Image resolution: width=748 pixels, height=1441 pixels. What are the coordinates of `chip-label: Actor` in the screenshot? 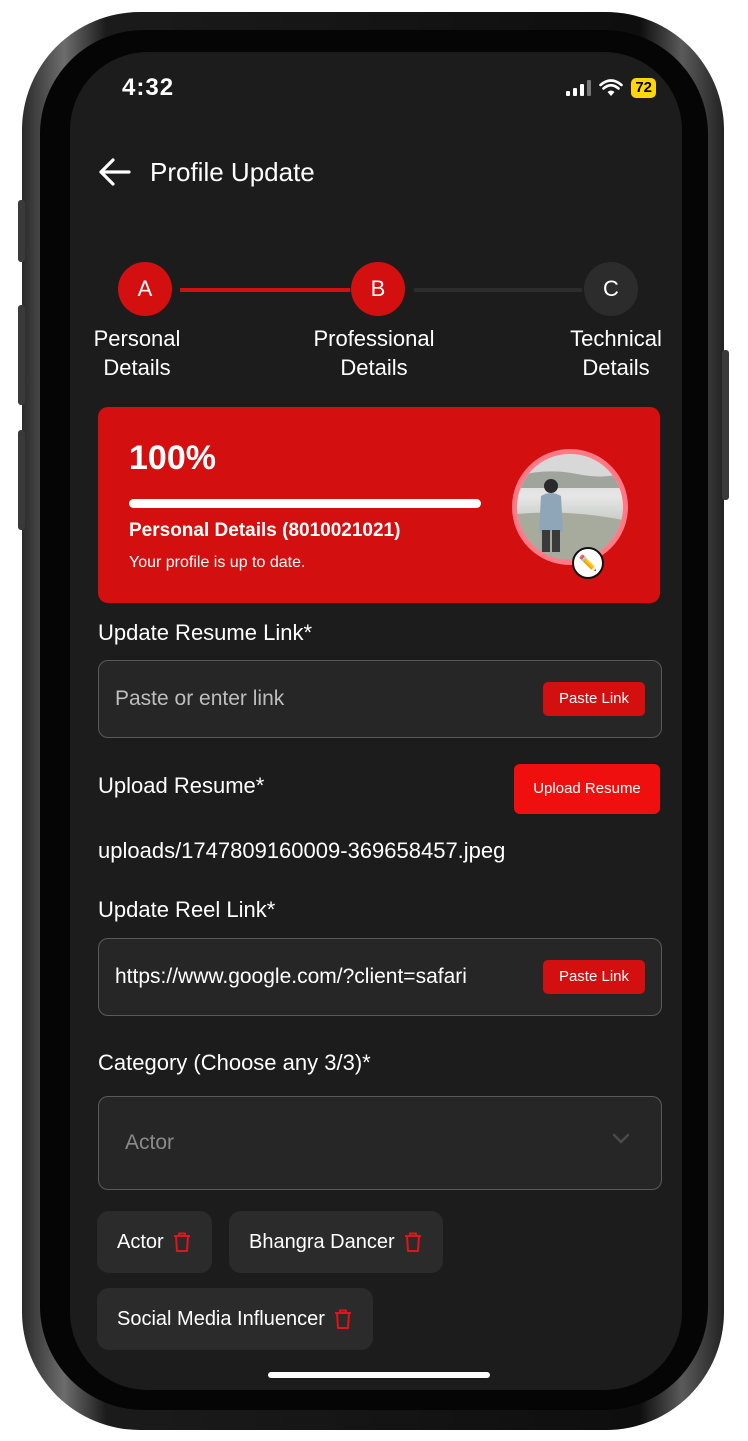 It's located at (140, 1241).